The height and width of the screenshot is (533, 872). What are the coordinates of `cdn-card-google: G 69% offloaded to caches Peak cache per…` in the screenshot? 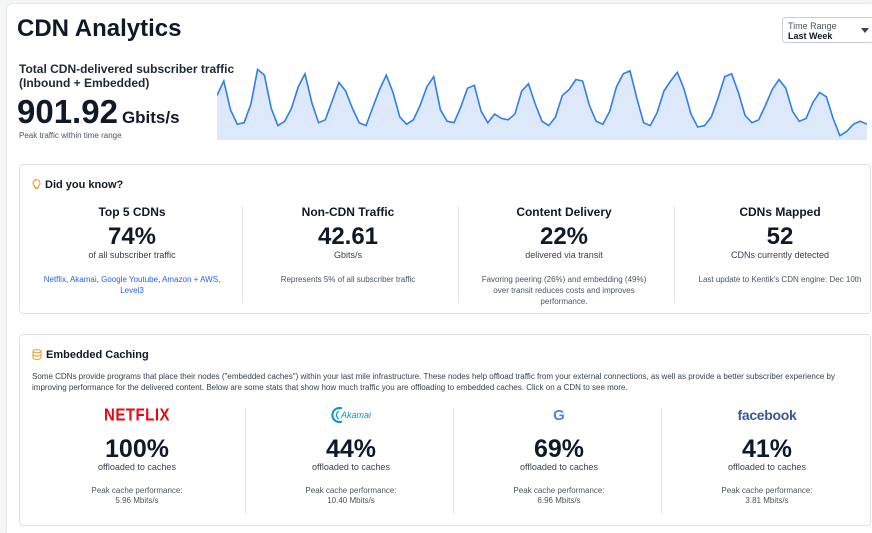 It's located at (559, 455).